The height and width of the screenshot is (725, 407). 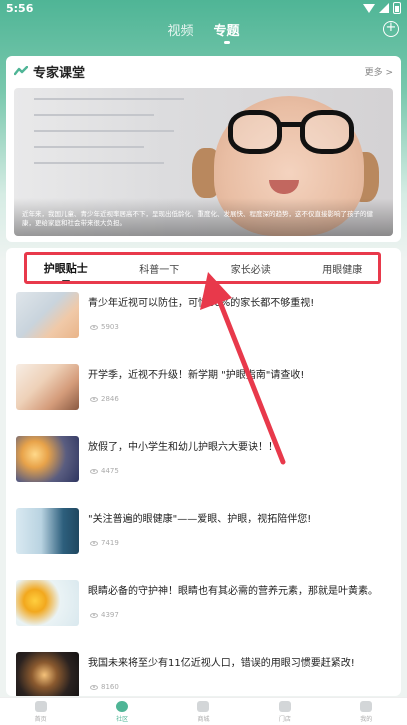 What do you see at coordinates (203, 604) in the screenshot?
I see `list-item: 眼睛必备的守护神！眼睛也有其必需的营养元素，那就是叶黄素。 4397` at bounding box center [203, 604].